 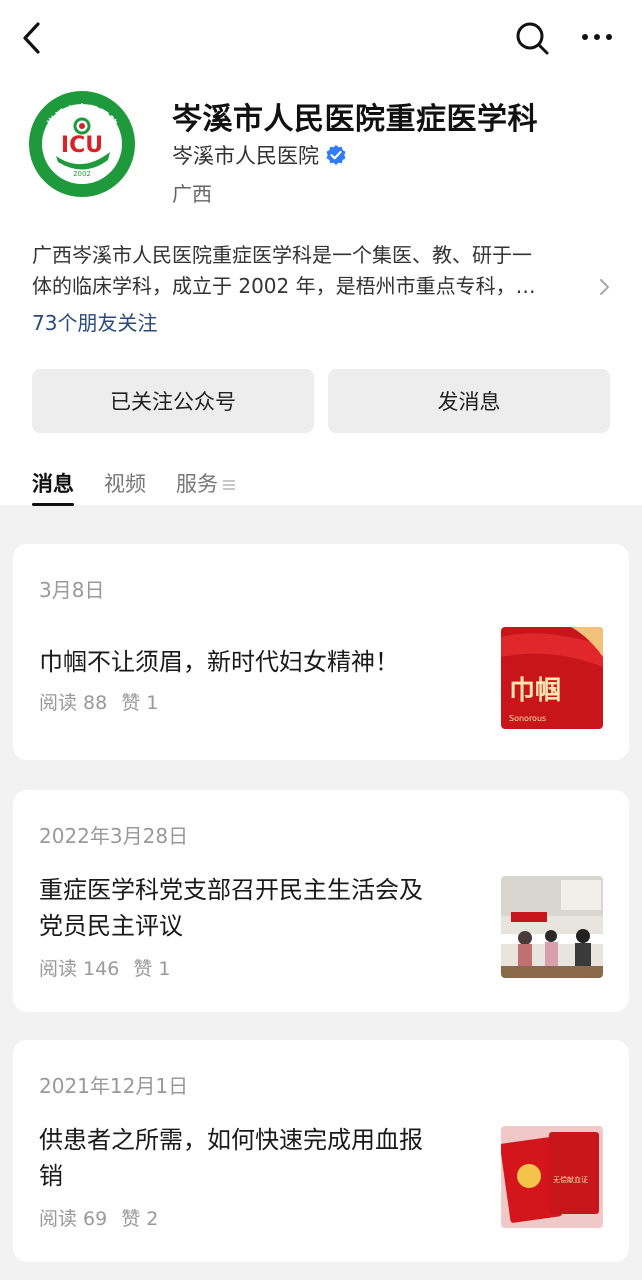 What do you see at coordinates (469, 401) in the screenshot?
I see `send-message-button: 发消息` at bounding box center [469, 401].